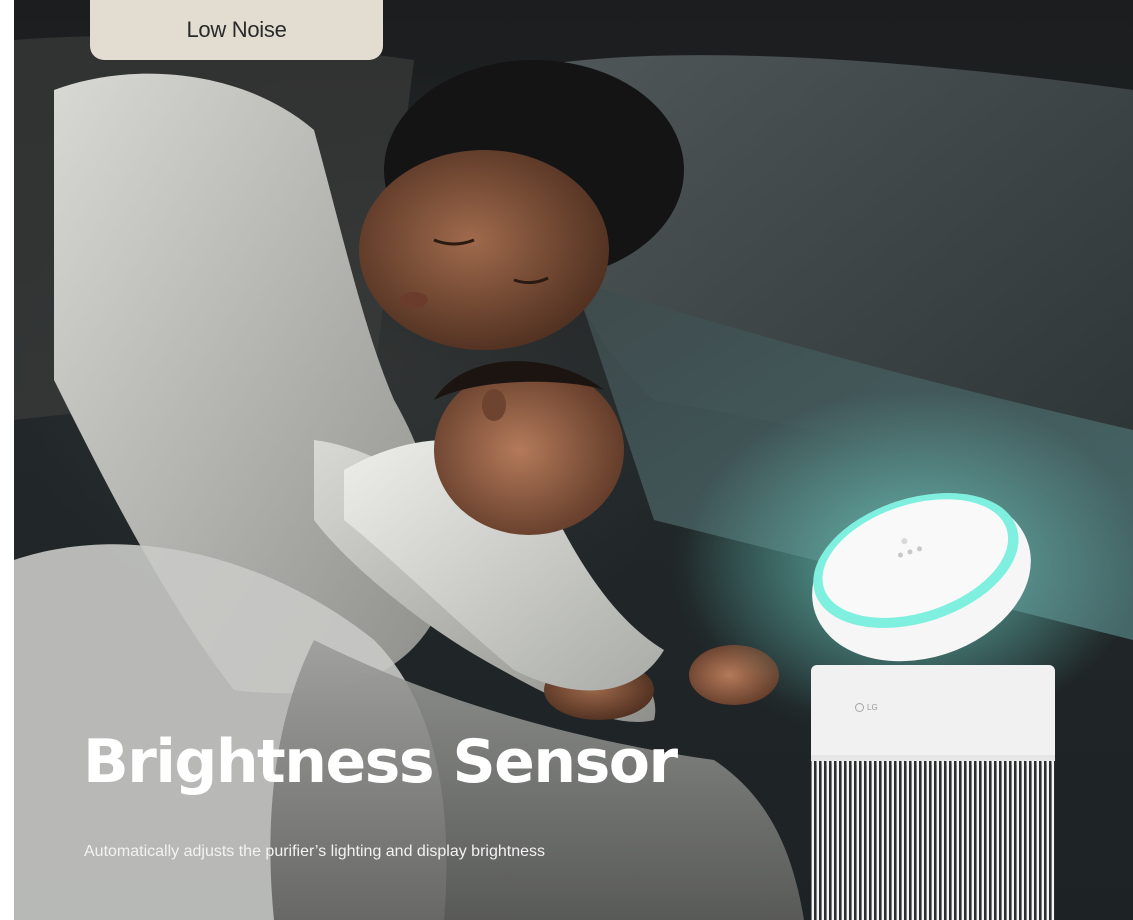 The image size is (1133, 920). Describe the element at coordinates (872, 707) in the screenshot. I see `product-brand-label: LG` at that location.